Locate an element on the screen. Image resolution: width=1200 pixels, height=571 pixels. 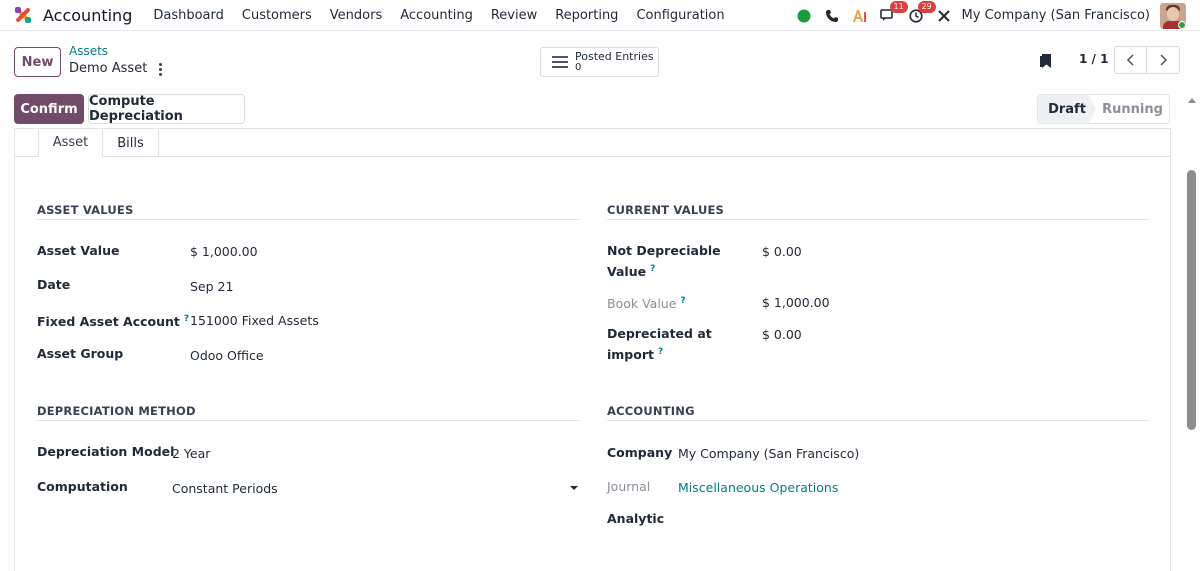
depreciated-at-import-field: $ 0.00 is located at coordinates (782, 334).